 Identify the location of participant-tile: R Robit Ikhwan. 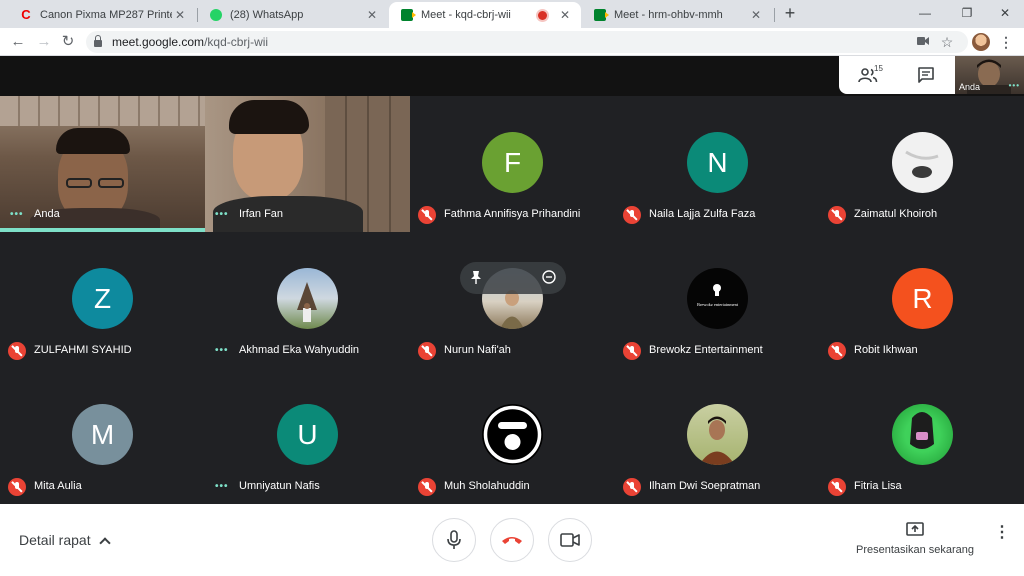
(922, 300).